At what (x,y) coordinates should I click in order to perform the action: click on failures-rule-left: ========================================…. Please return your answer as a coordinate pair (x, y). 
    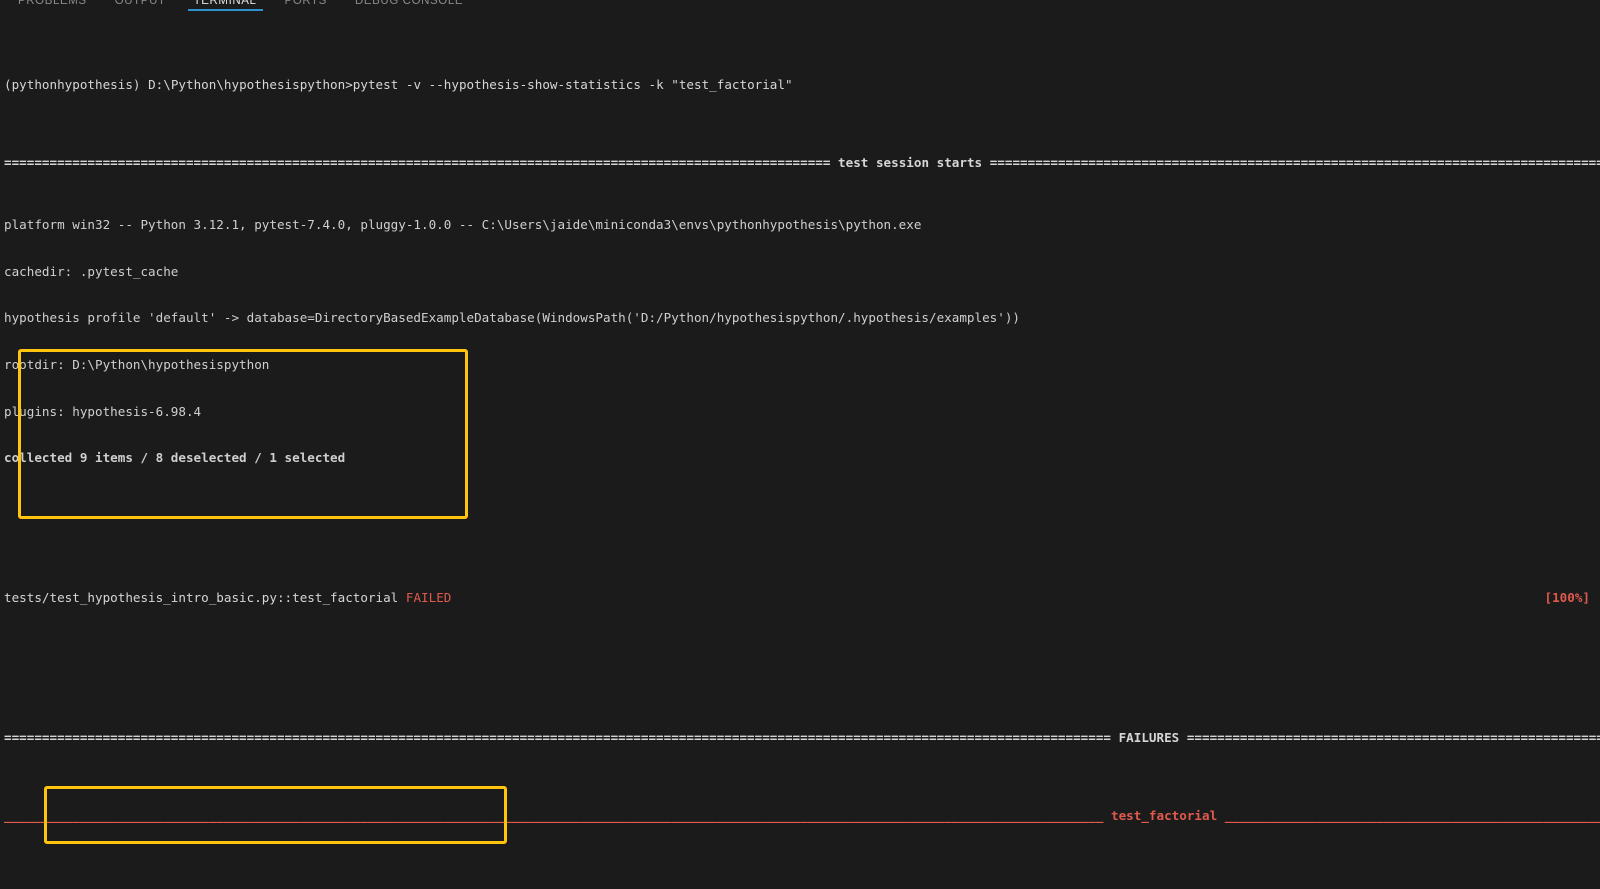
    Looking at the image, I should click on (557, 738).